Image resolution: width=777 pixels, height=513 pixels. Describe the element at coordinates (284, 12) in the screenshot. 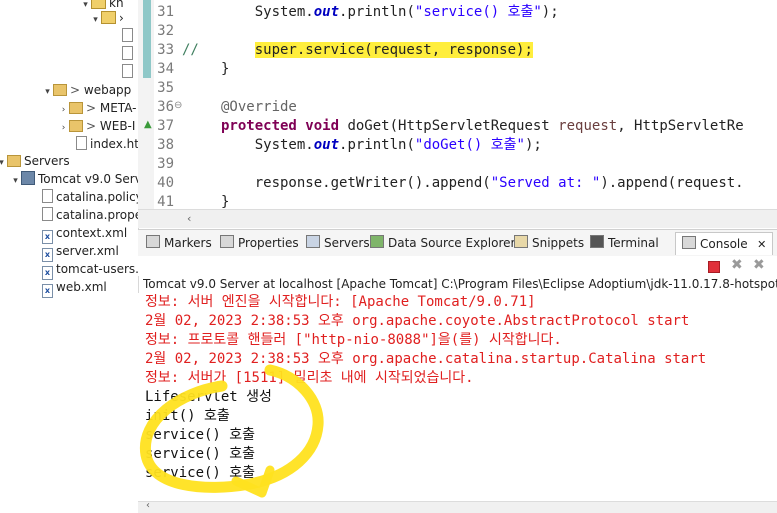

I see `code-token: System.` at that location.